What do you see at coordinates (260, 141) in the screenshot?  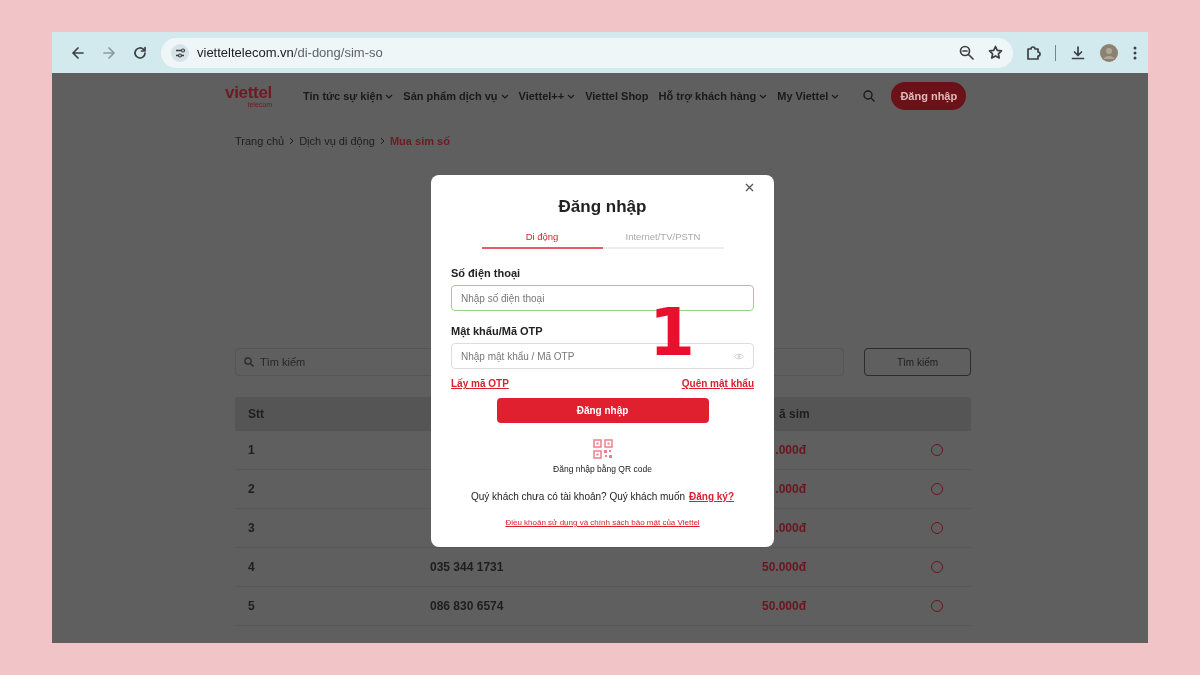 I see `breadcrumb-link: Trang chủ` at bounding box center [260, 141].